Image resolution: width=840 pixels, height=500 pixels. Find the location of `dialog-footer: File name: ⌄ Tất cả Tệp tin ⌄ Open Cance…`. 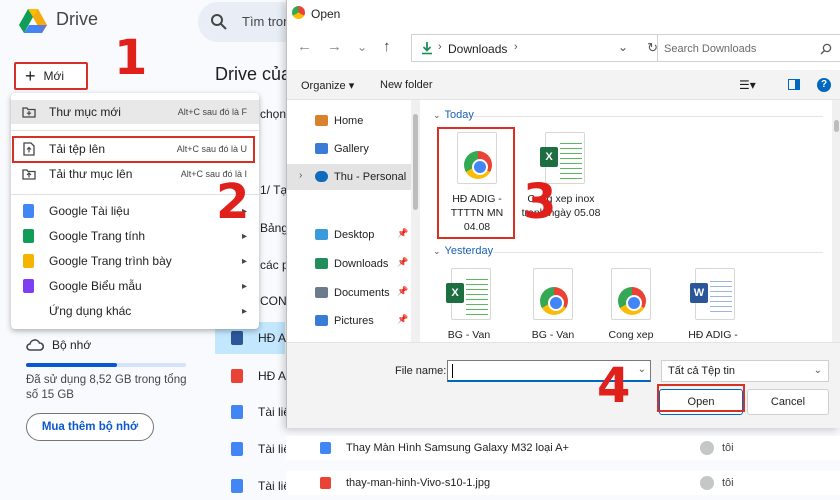

dialog-footer: File name: ⌄ Tất cả Tệp tin ⌄ Open Cance… is located at coordinates (563, 385).